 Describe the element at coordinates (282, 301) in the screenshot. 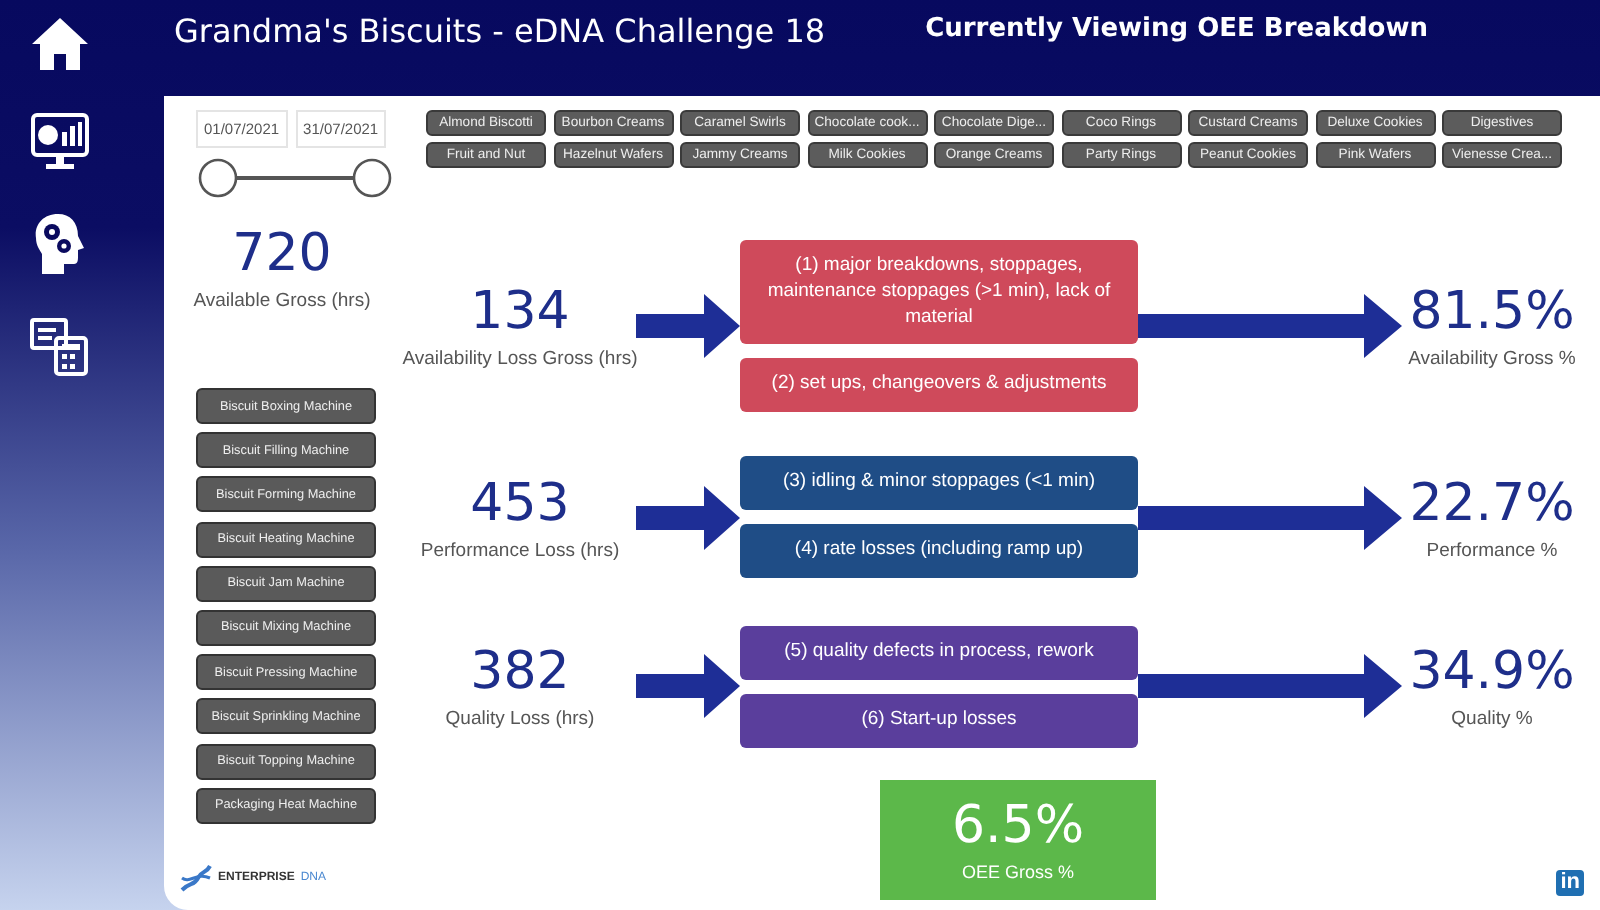

I see `available-gross-label: Available Gross (hrs)` at that location.